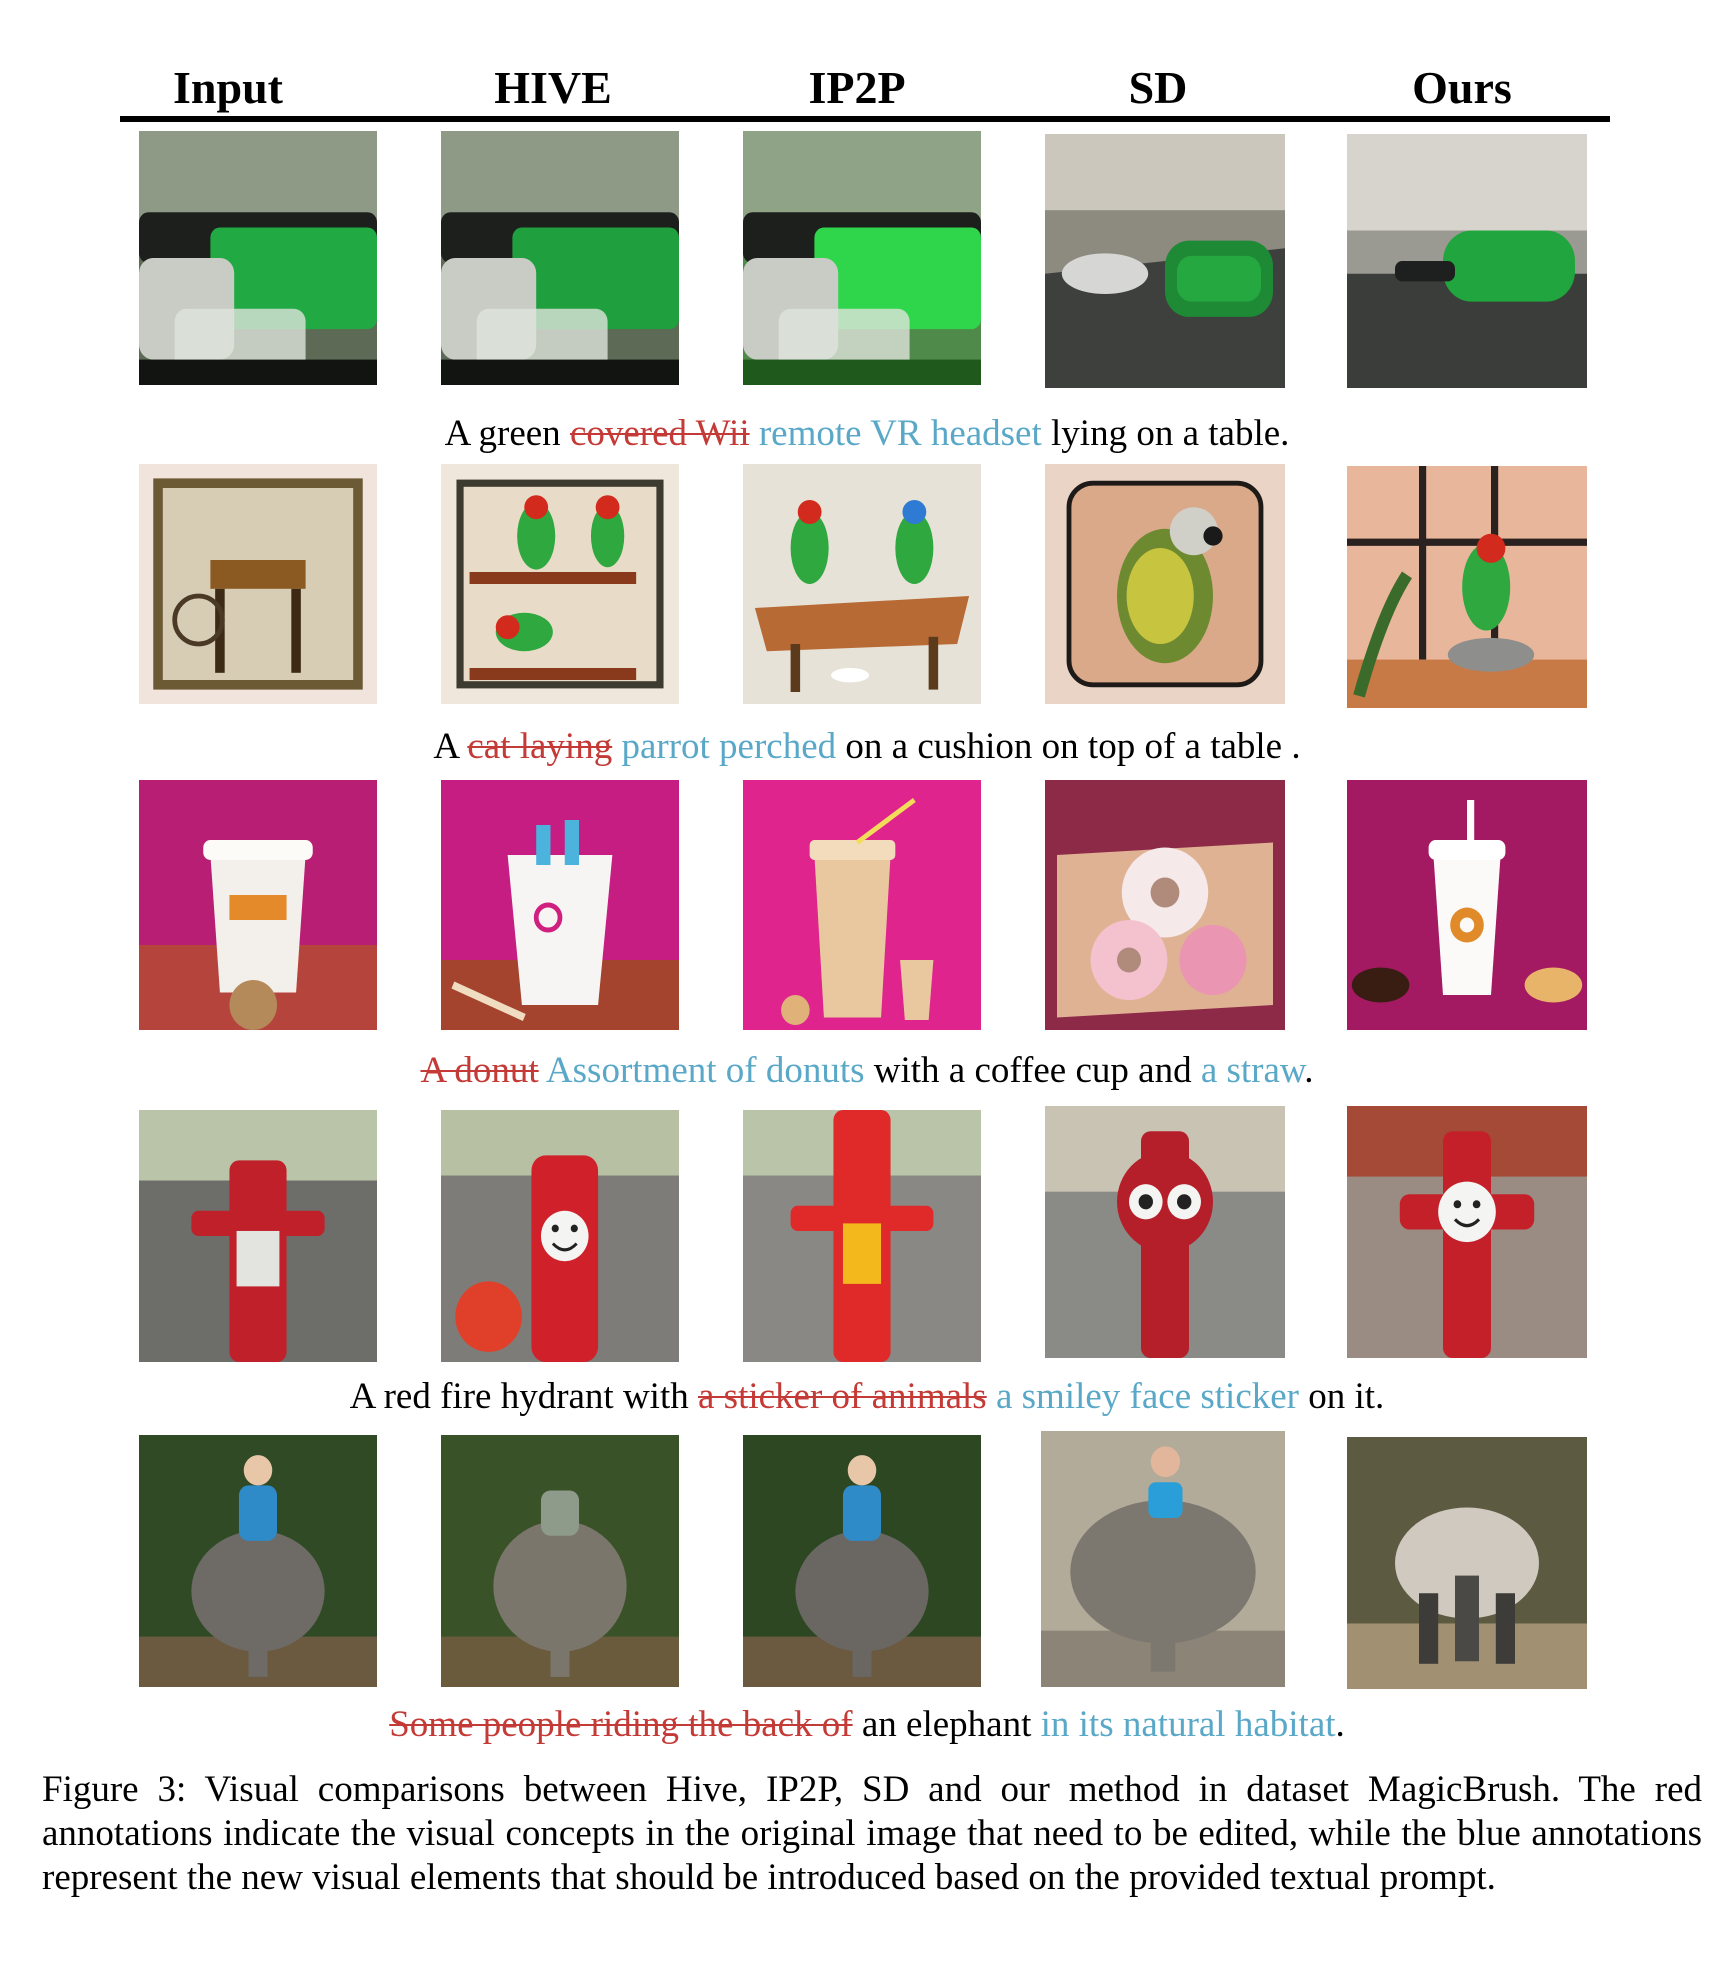  What do you see at coordinates (1032, 1070) in the screenshot?
I see `prompt-text: with a coffee cup and` at bounding box center [1032, 1070].